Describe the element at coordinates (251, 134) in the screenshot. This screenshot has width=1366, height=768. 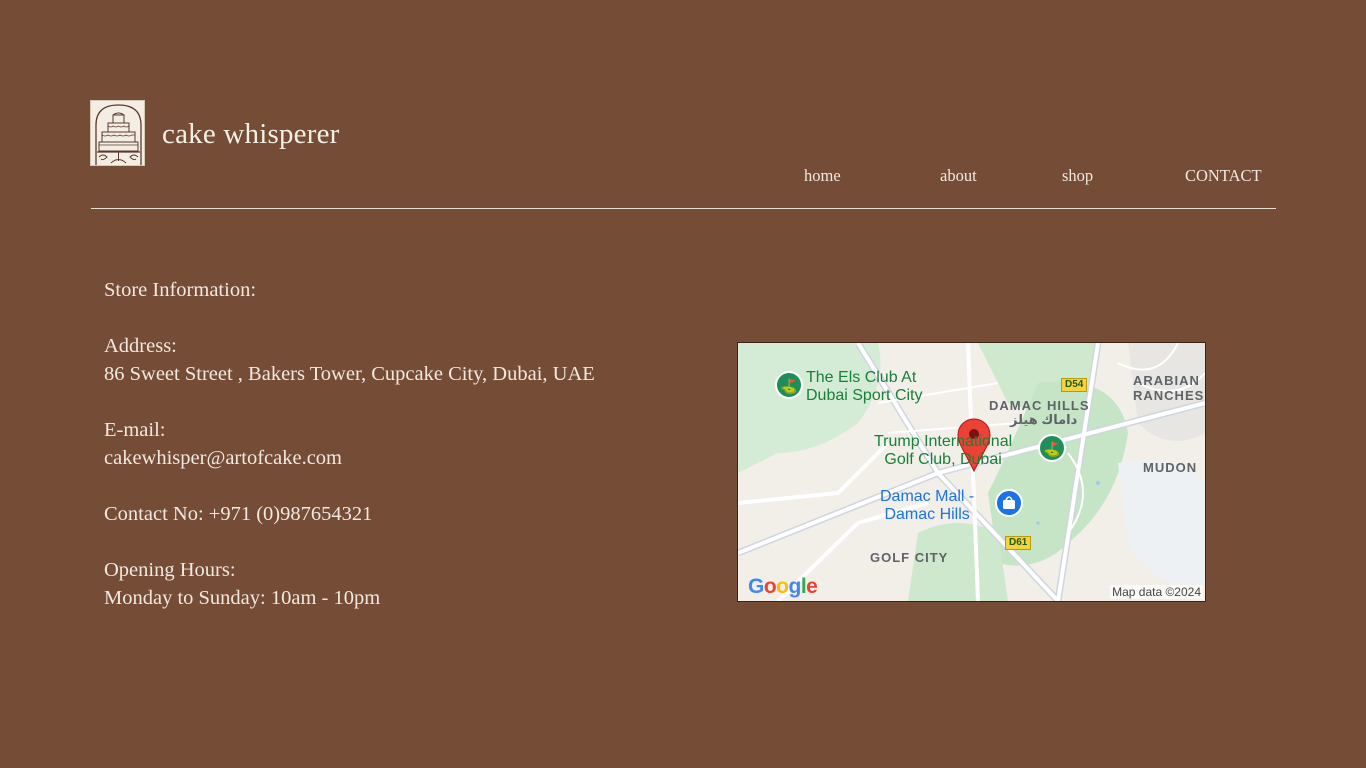
I see `brand-name: cake whisperer` at that location.